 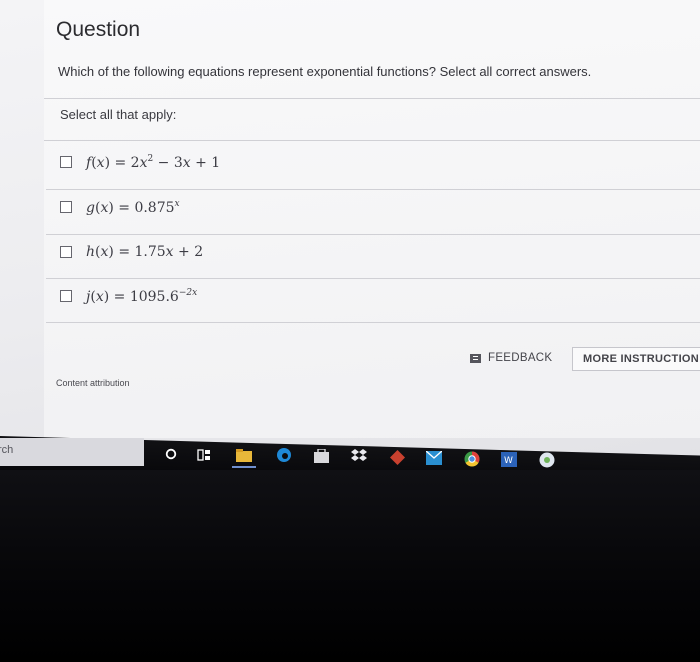 What do you see at coordinates (321, 456) in the screenshot?
I see `store-icon` at bounding box center [321, 456].